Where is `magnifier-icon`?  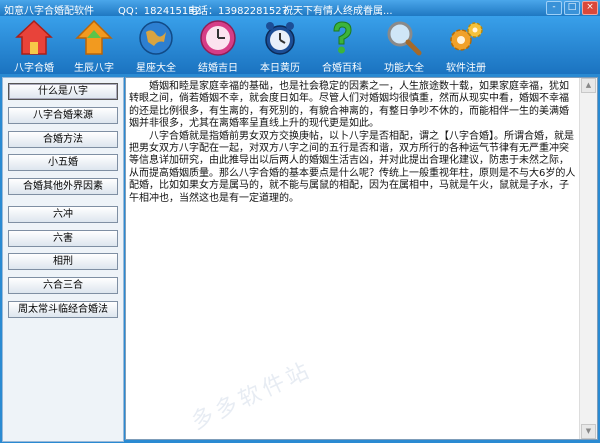 magnifier-icon is located at coordinates (404, 38).